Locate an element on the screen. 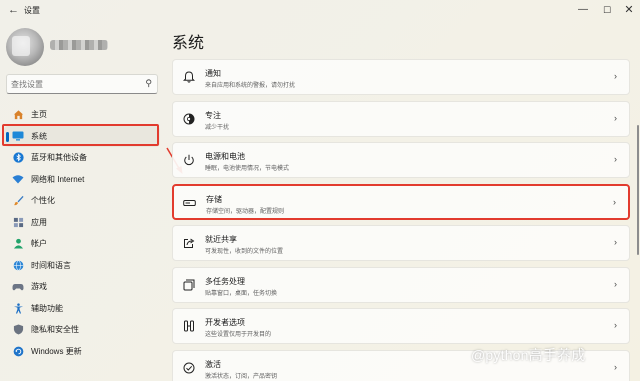  avatar is located at coordinates (25, 47).